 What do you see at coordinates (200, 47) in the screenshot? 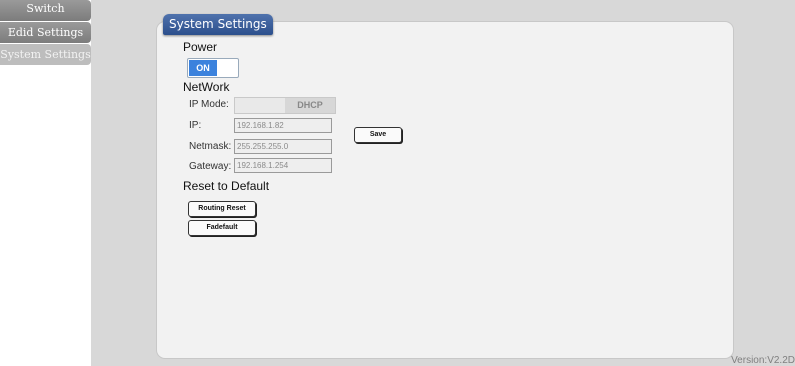
I see `power-heading: Power` at bounding box center [200, 47].